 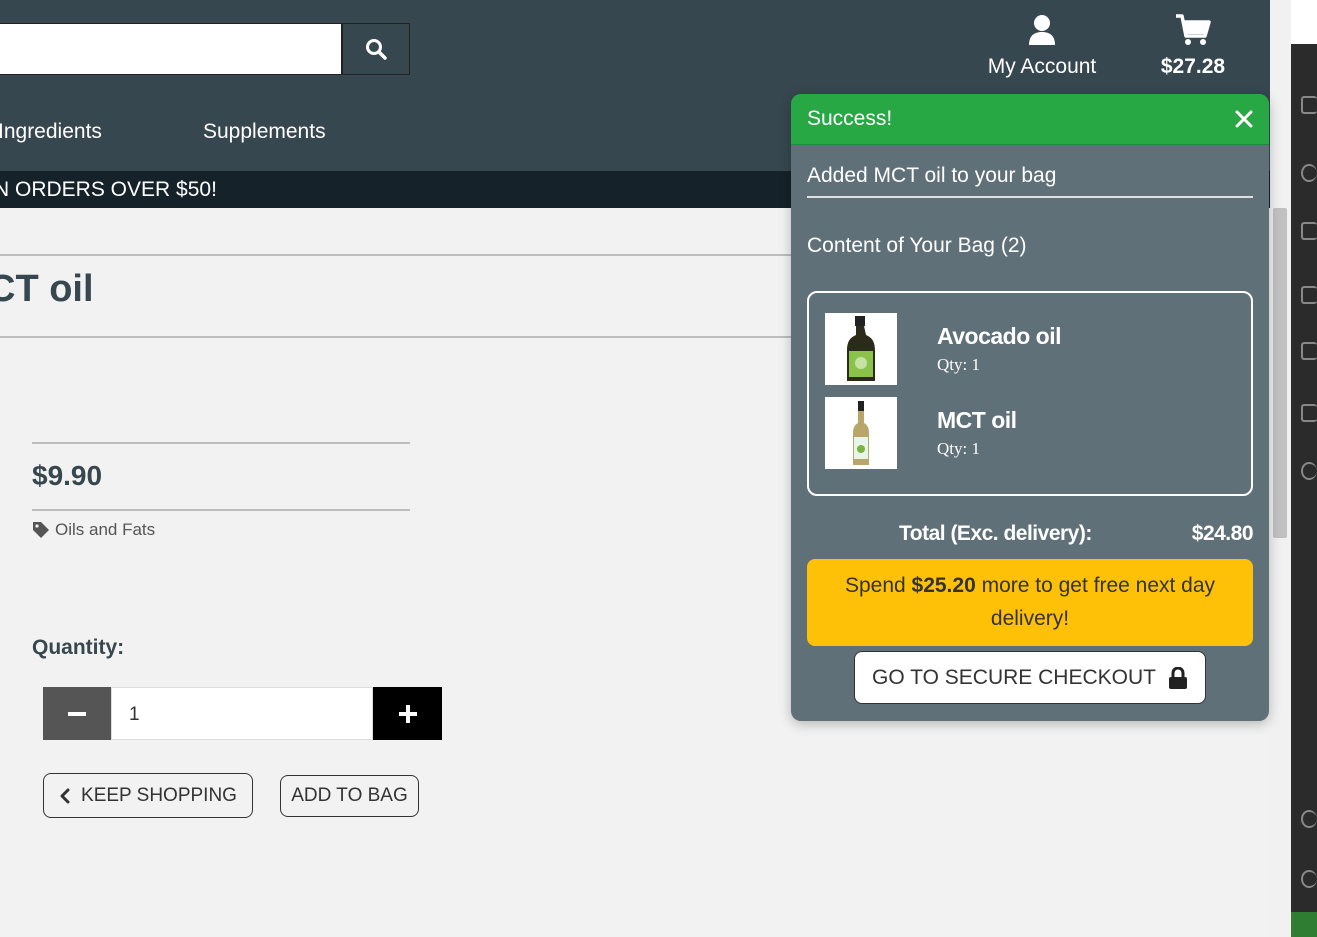 I want to click on bug-icon, so click(x=1309, y=295).